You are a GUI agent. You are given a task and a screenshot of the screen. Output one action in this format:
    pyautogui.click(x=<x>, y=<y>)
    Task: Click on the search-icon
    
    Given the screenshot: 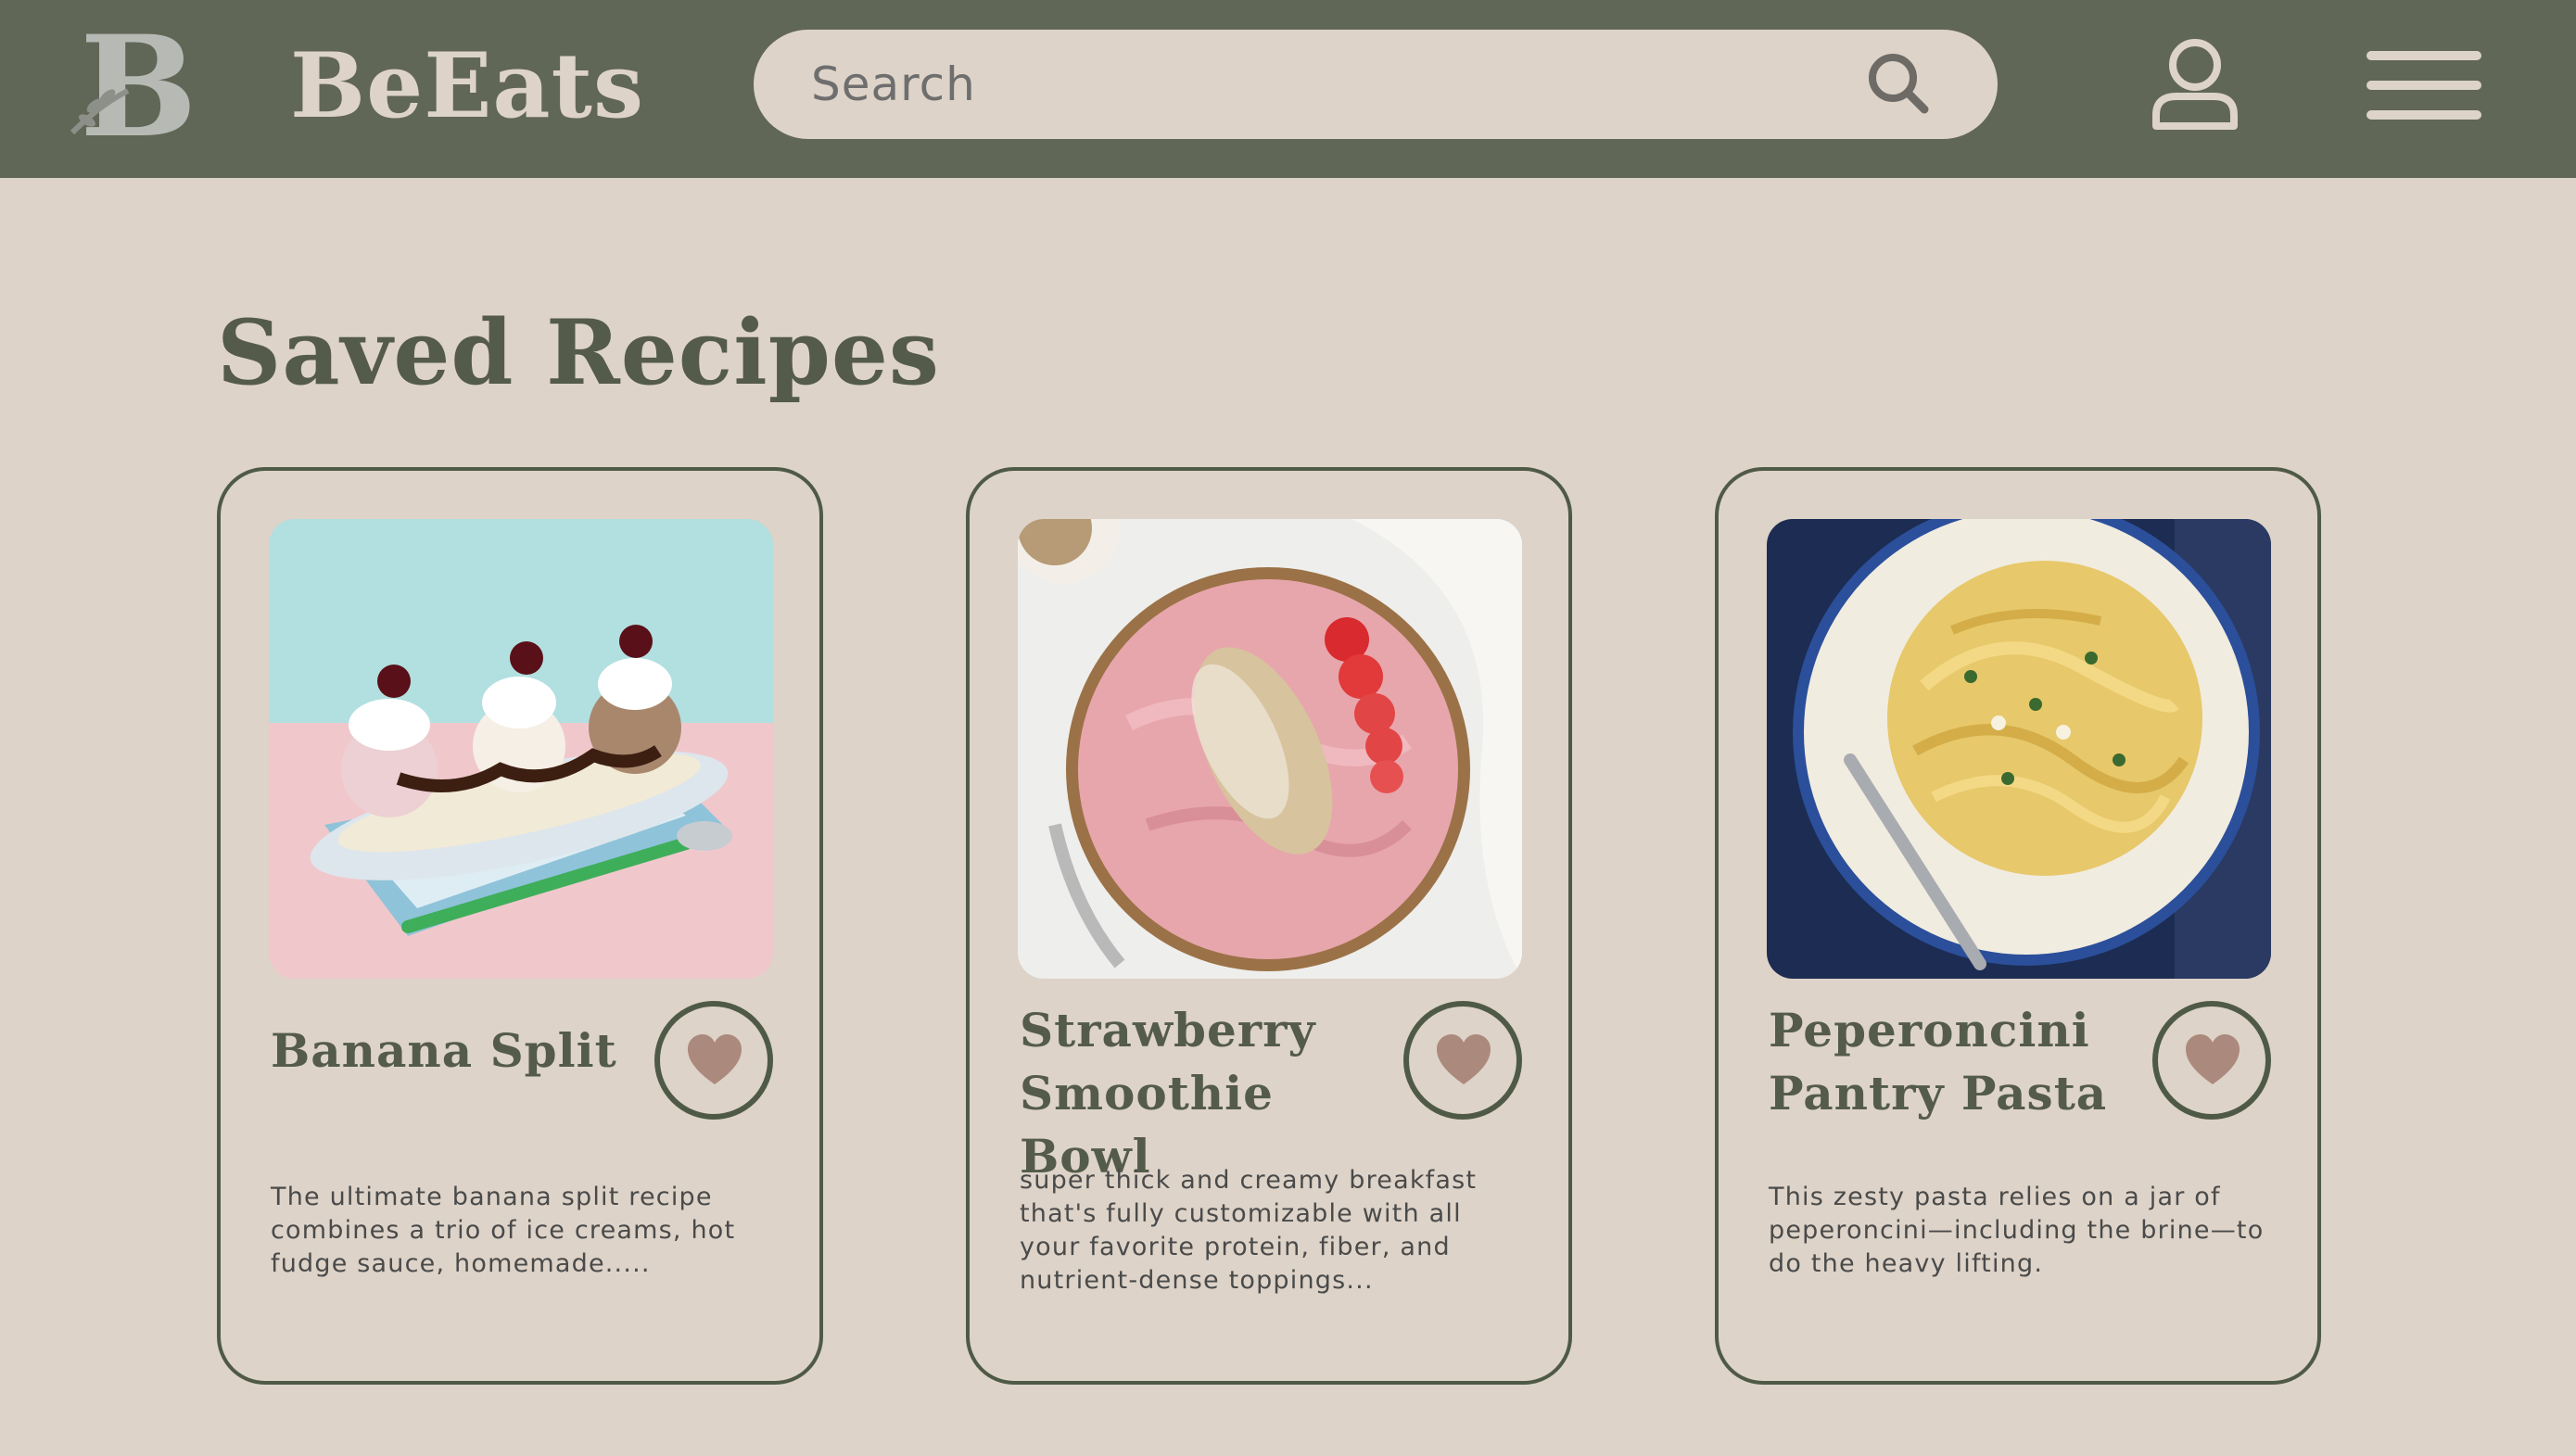 What is the action you would take?
    pyautogui.click(x=1900, y=85)
    